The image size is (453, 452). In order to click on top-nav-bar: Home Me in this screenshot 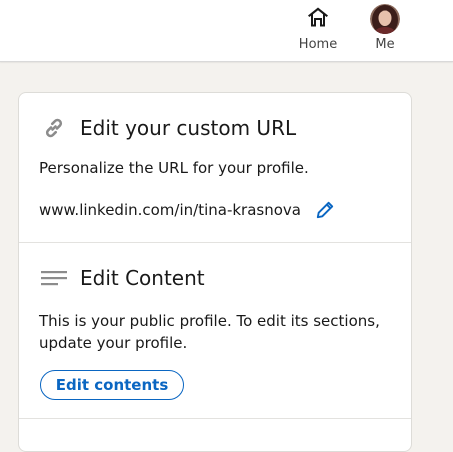, I will do `click(226, 31)`.